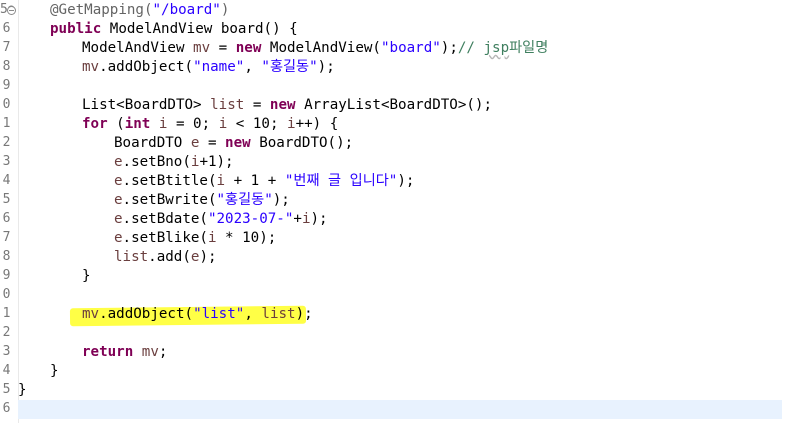 This screenshot has width=785, height=423. I want to click on code-token: .setBtitle(, so click(169, 181).